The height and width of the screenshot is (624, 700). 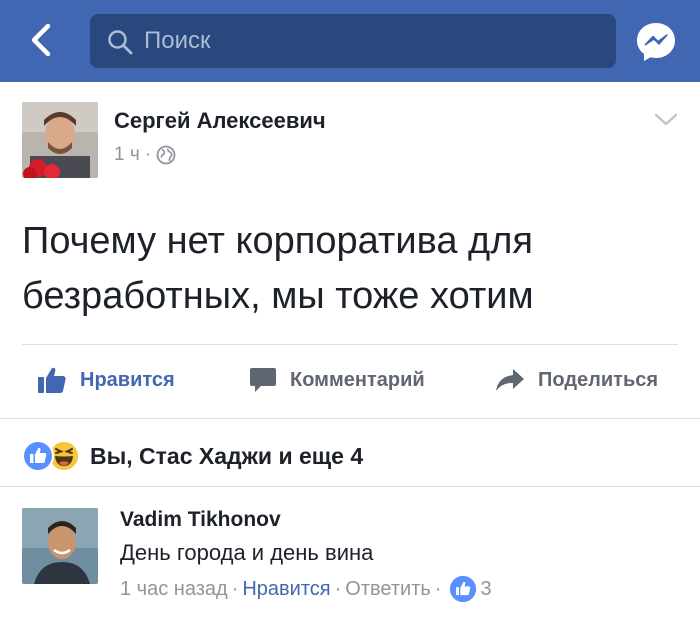 What do you see at coordinates (127, 379) in the screenshot?
I see `like-label: Нравится` at bounding box center [127, 379].